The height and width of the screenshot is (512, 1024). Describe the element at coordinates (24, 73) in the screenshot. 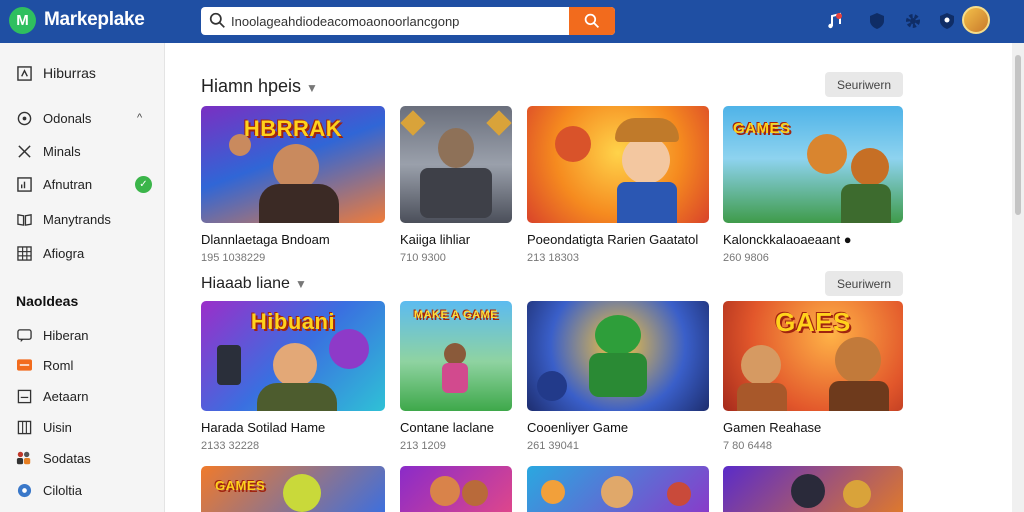

I see `home-icon` at that location.